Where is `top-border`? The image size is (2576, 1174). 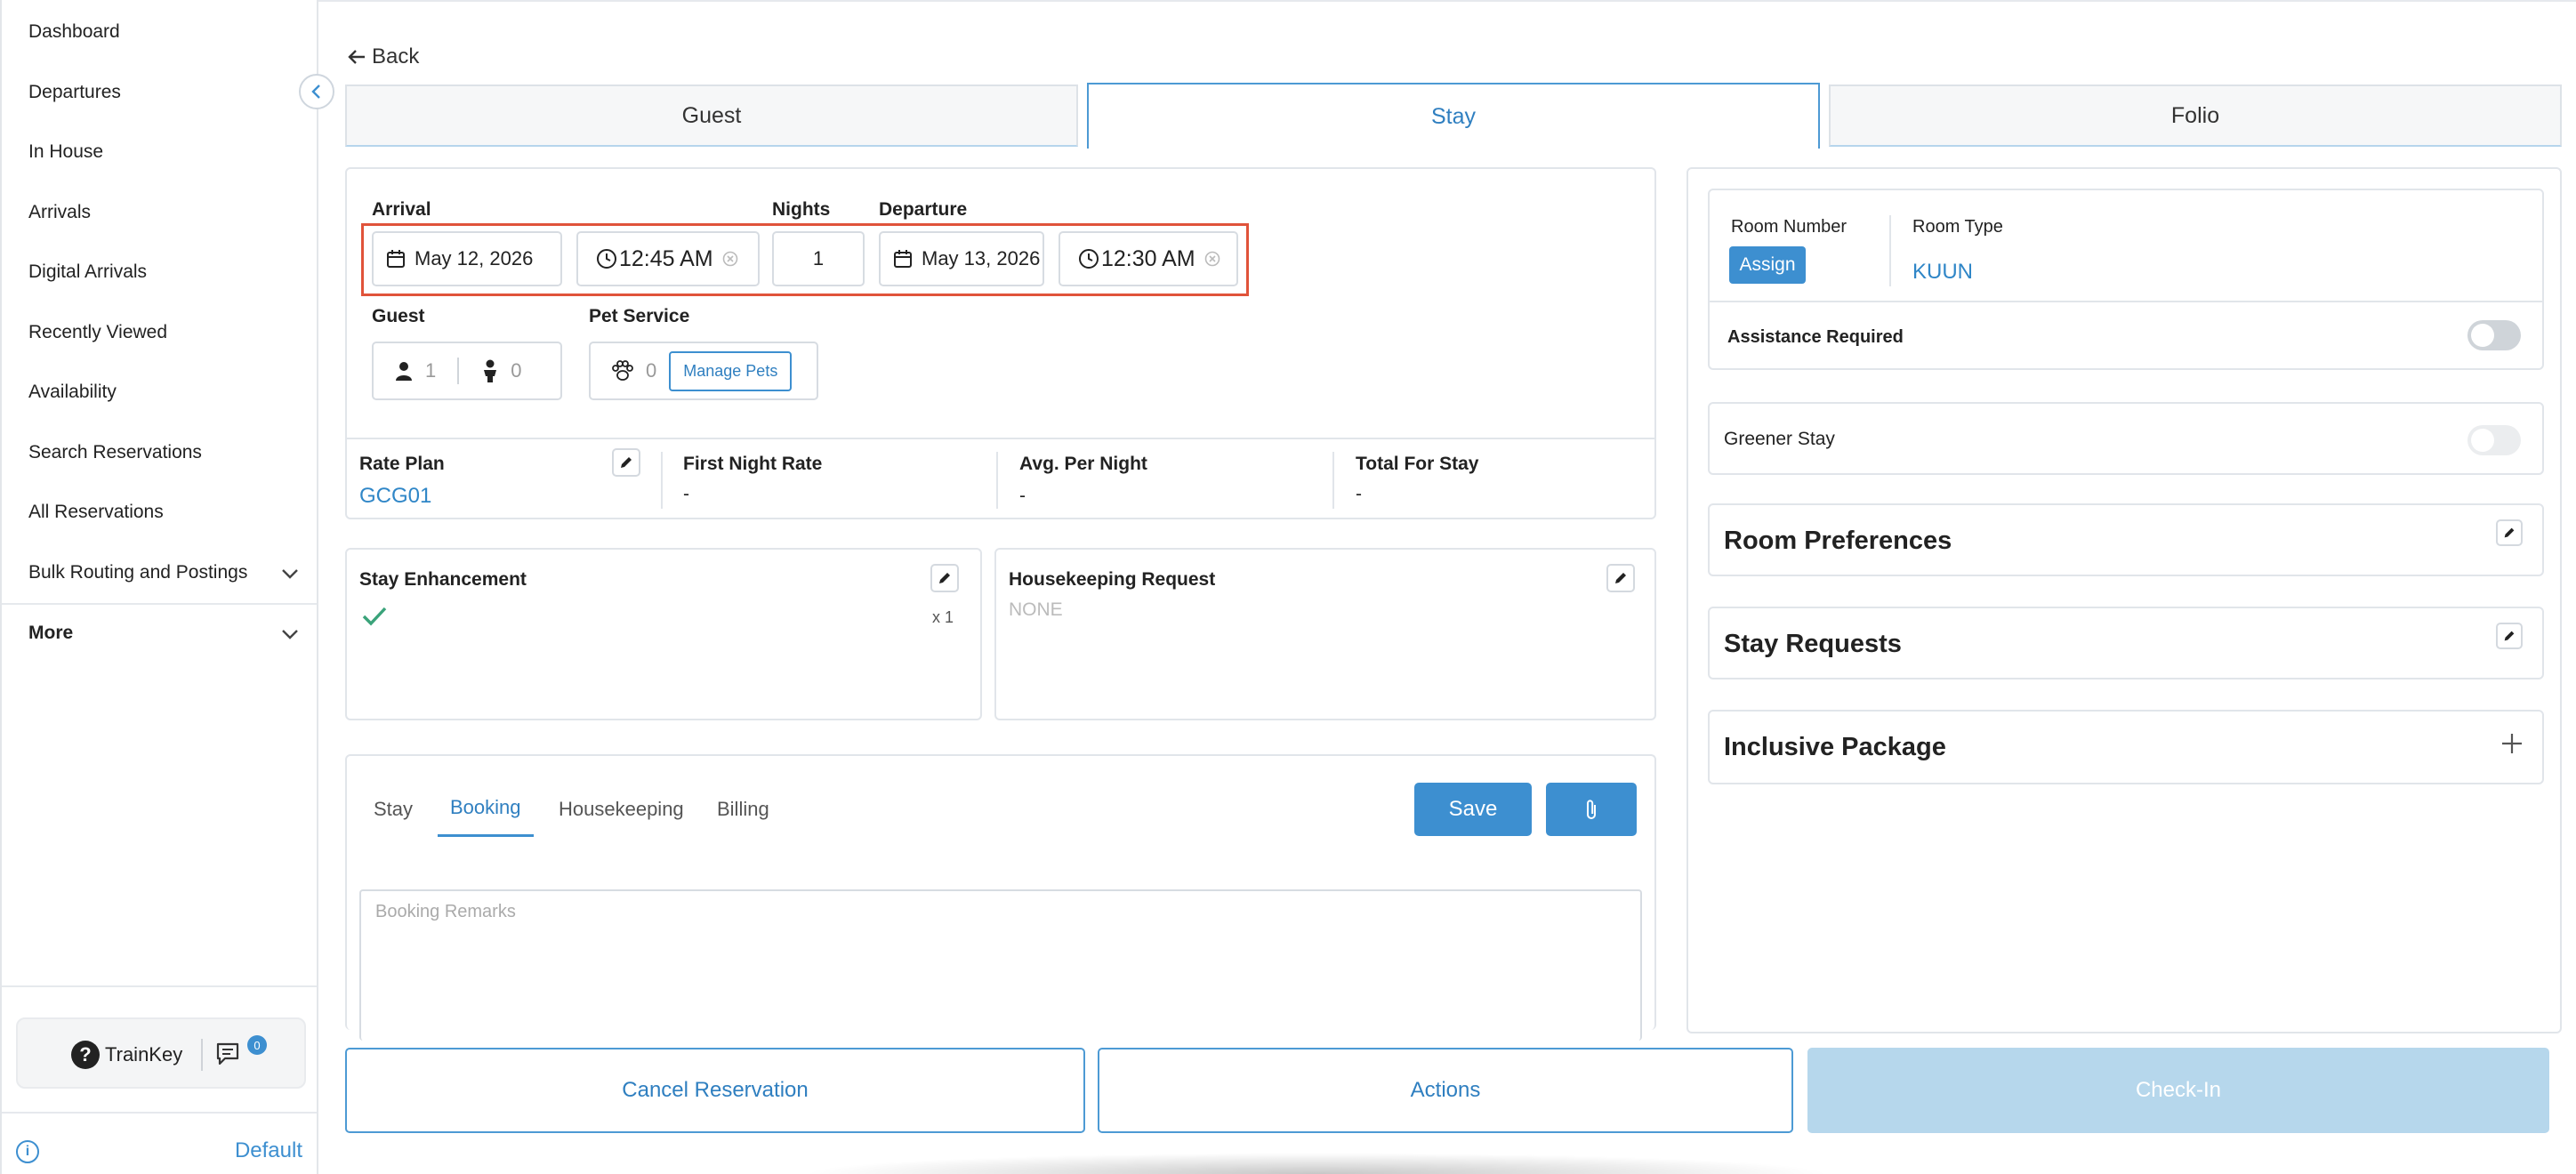 top-border is located at coordinates (1447, 1).